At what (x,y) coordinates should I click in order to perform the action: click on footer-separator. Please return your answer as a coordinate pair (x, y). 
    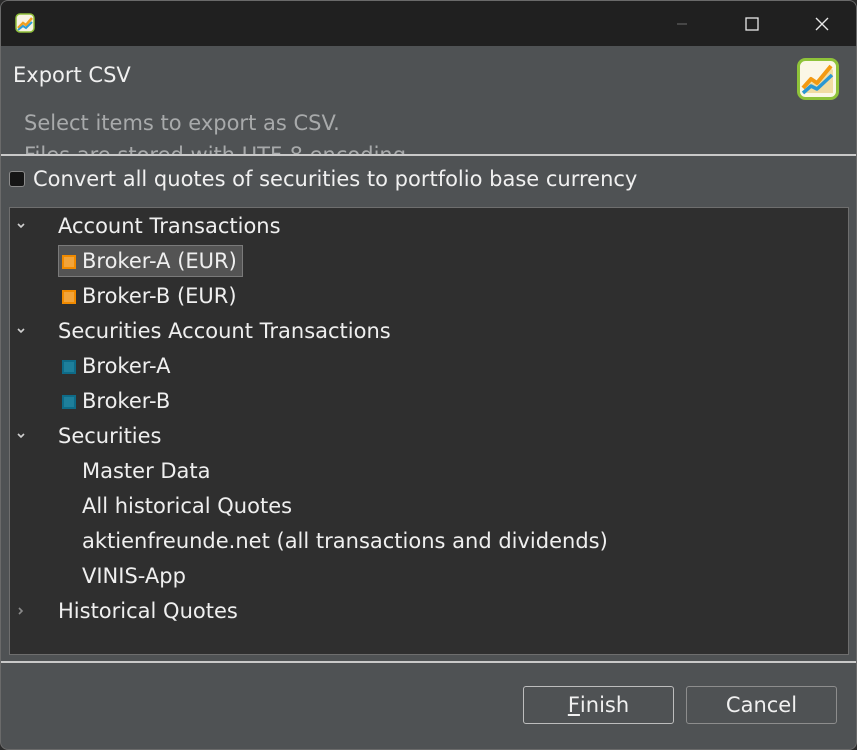
    Looking at the image, I should click on (428, 662).